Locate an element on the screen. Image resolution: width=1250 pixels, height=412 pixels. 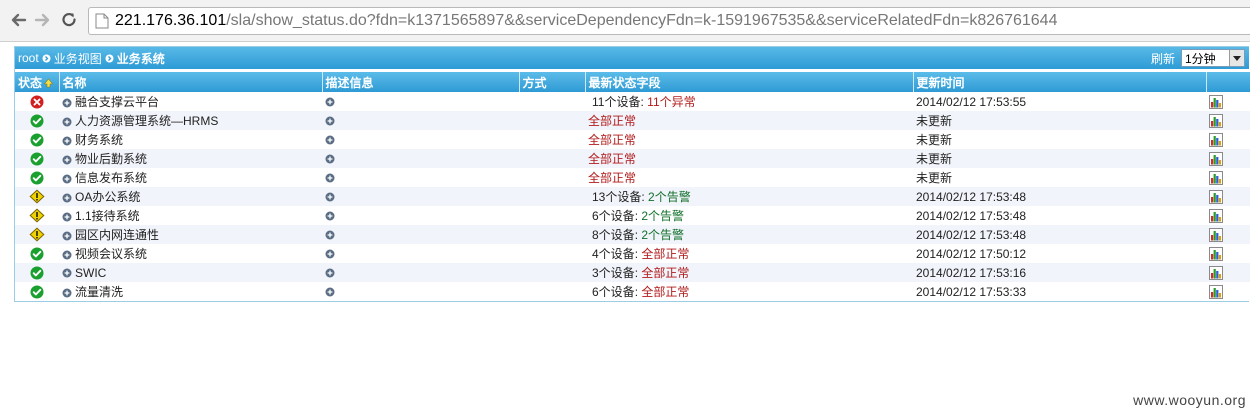
service-name: 人力资源管理系统—HRMS is located at coordinates (146, 121).